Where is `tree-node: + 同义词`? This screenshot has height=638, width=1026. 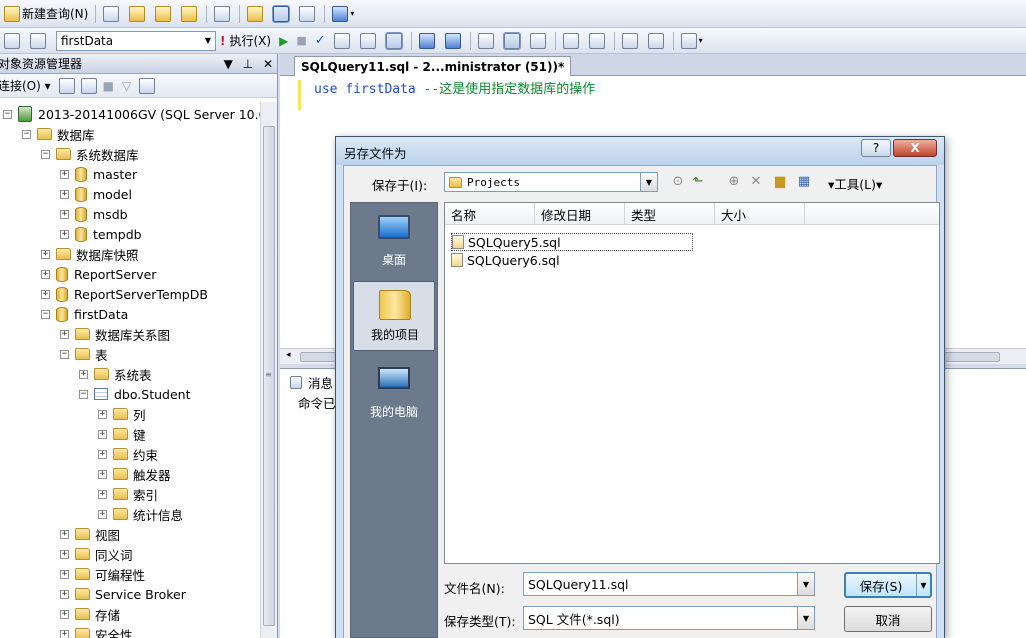
tree-node: + 同义词 is located at coordinates (96, 554).